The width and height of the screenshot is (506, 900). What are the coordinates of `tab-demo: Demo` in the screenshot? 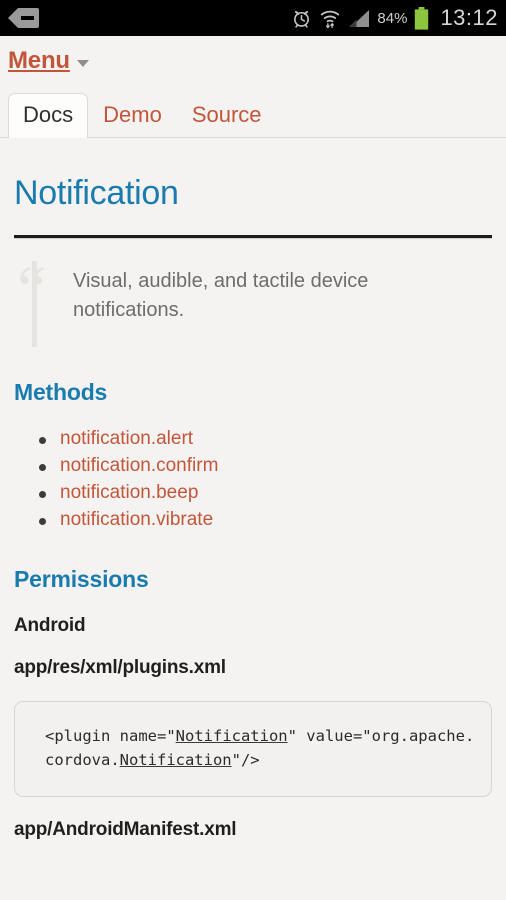 It's located at (132, 115).